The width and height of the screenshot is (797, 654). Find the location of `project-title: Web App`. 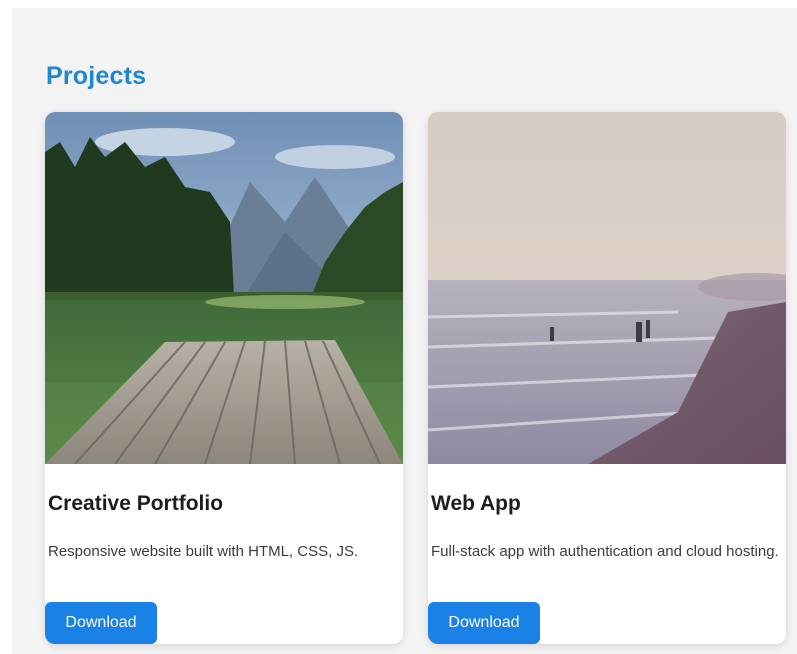

project-title: Web App is located at coordinates (476, 503).